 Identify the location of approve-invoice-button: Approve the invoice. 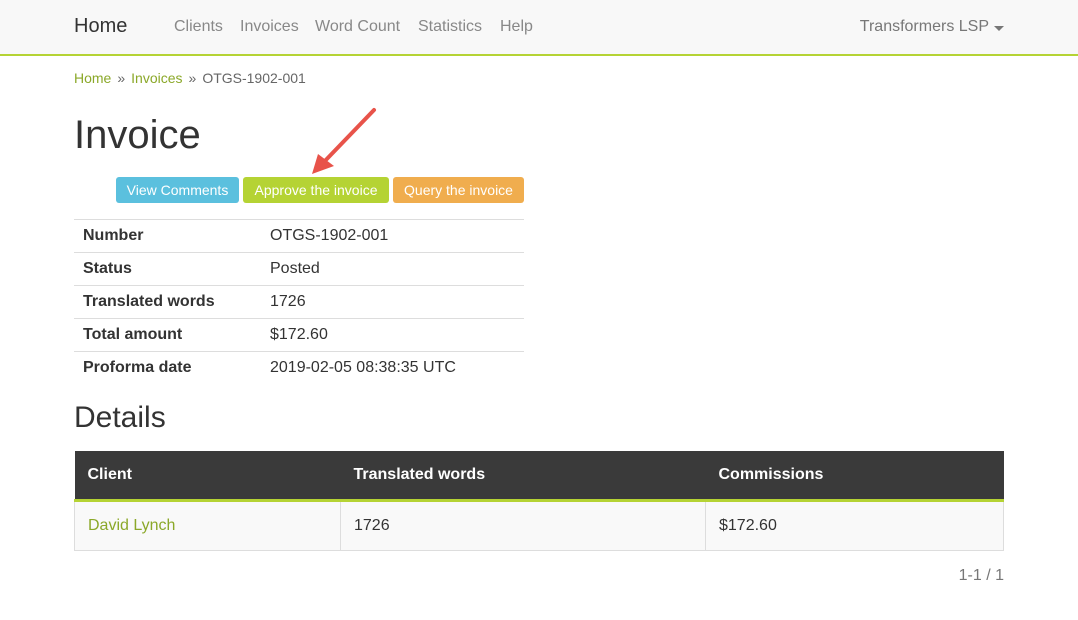
(316, 190).